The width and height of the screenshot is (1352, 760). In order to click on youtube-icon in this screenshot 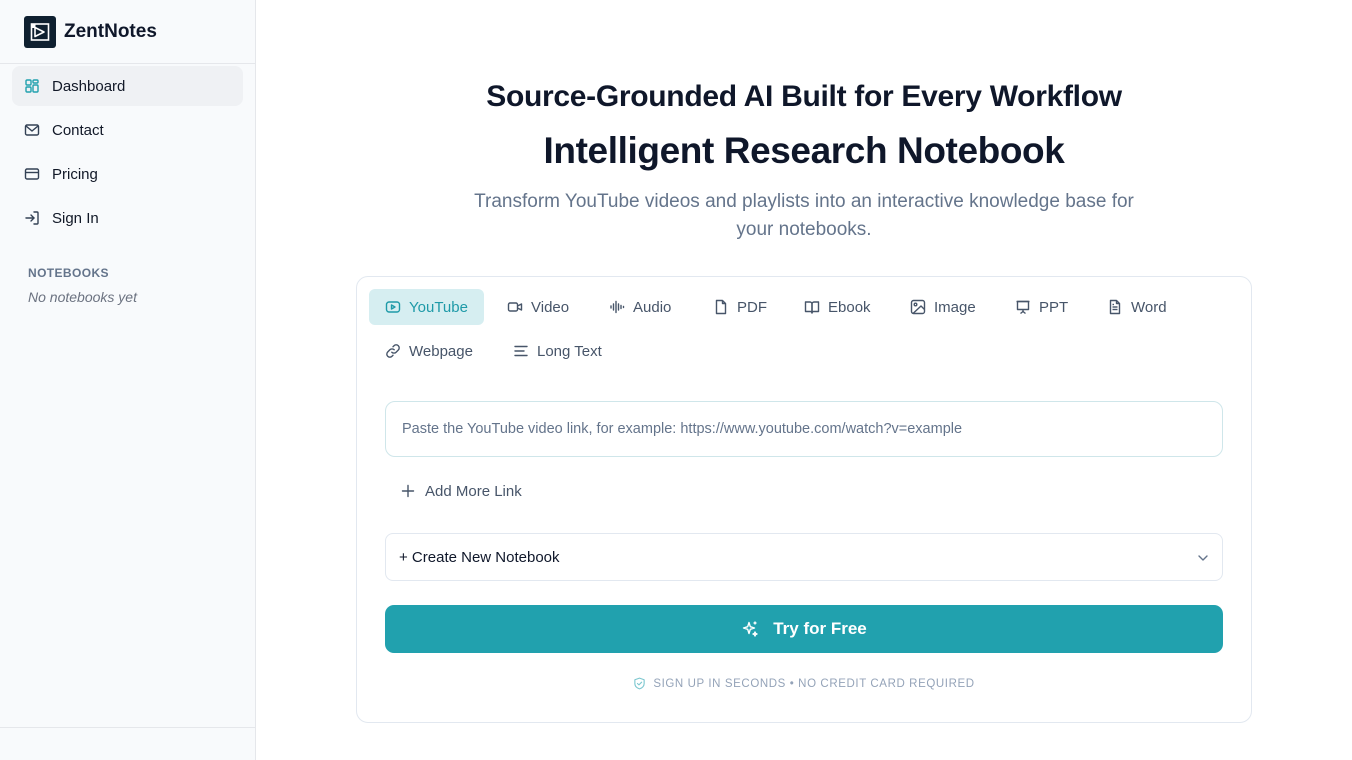, I will do `click(393, 307)`.